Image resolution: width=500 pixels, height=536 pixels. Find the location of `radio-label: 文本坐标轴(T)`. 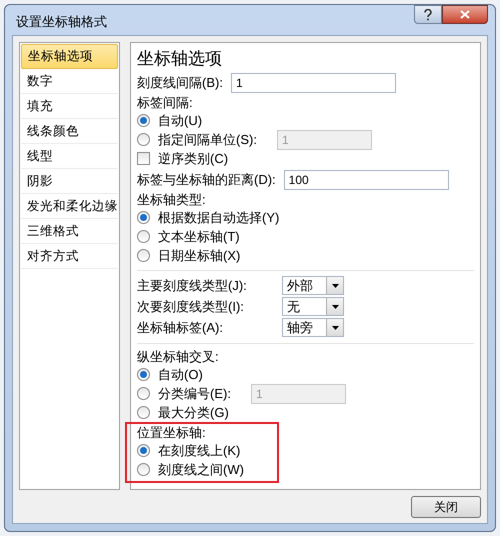

radio-label: 文本坐标轴(T) is located at coordinates (199, 237).